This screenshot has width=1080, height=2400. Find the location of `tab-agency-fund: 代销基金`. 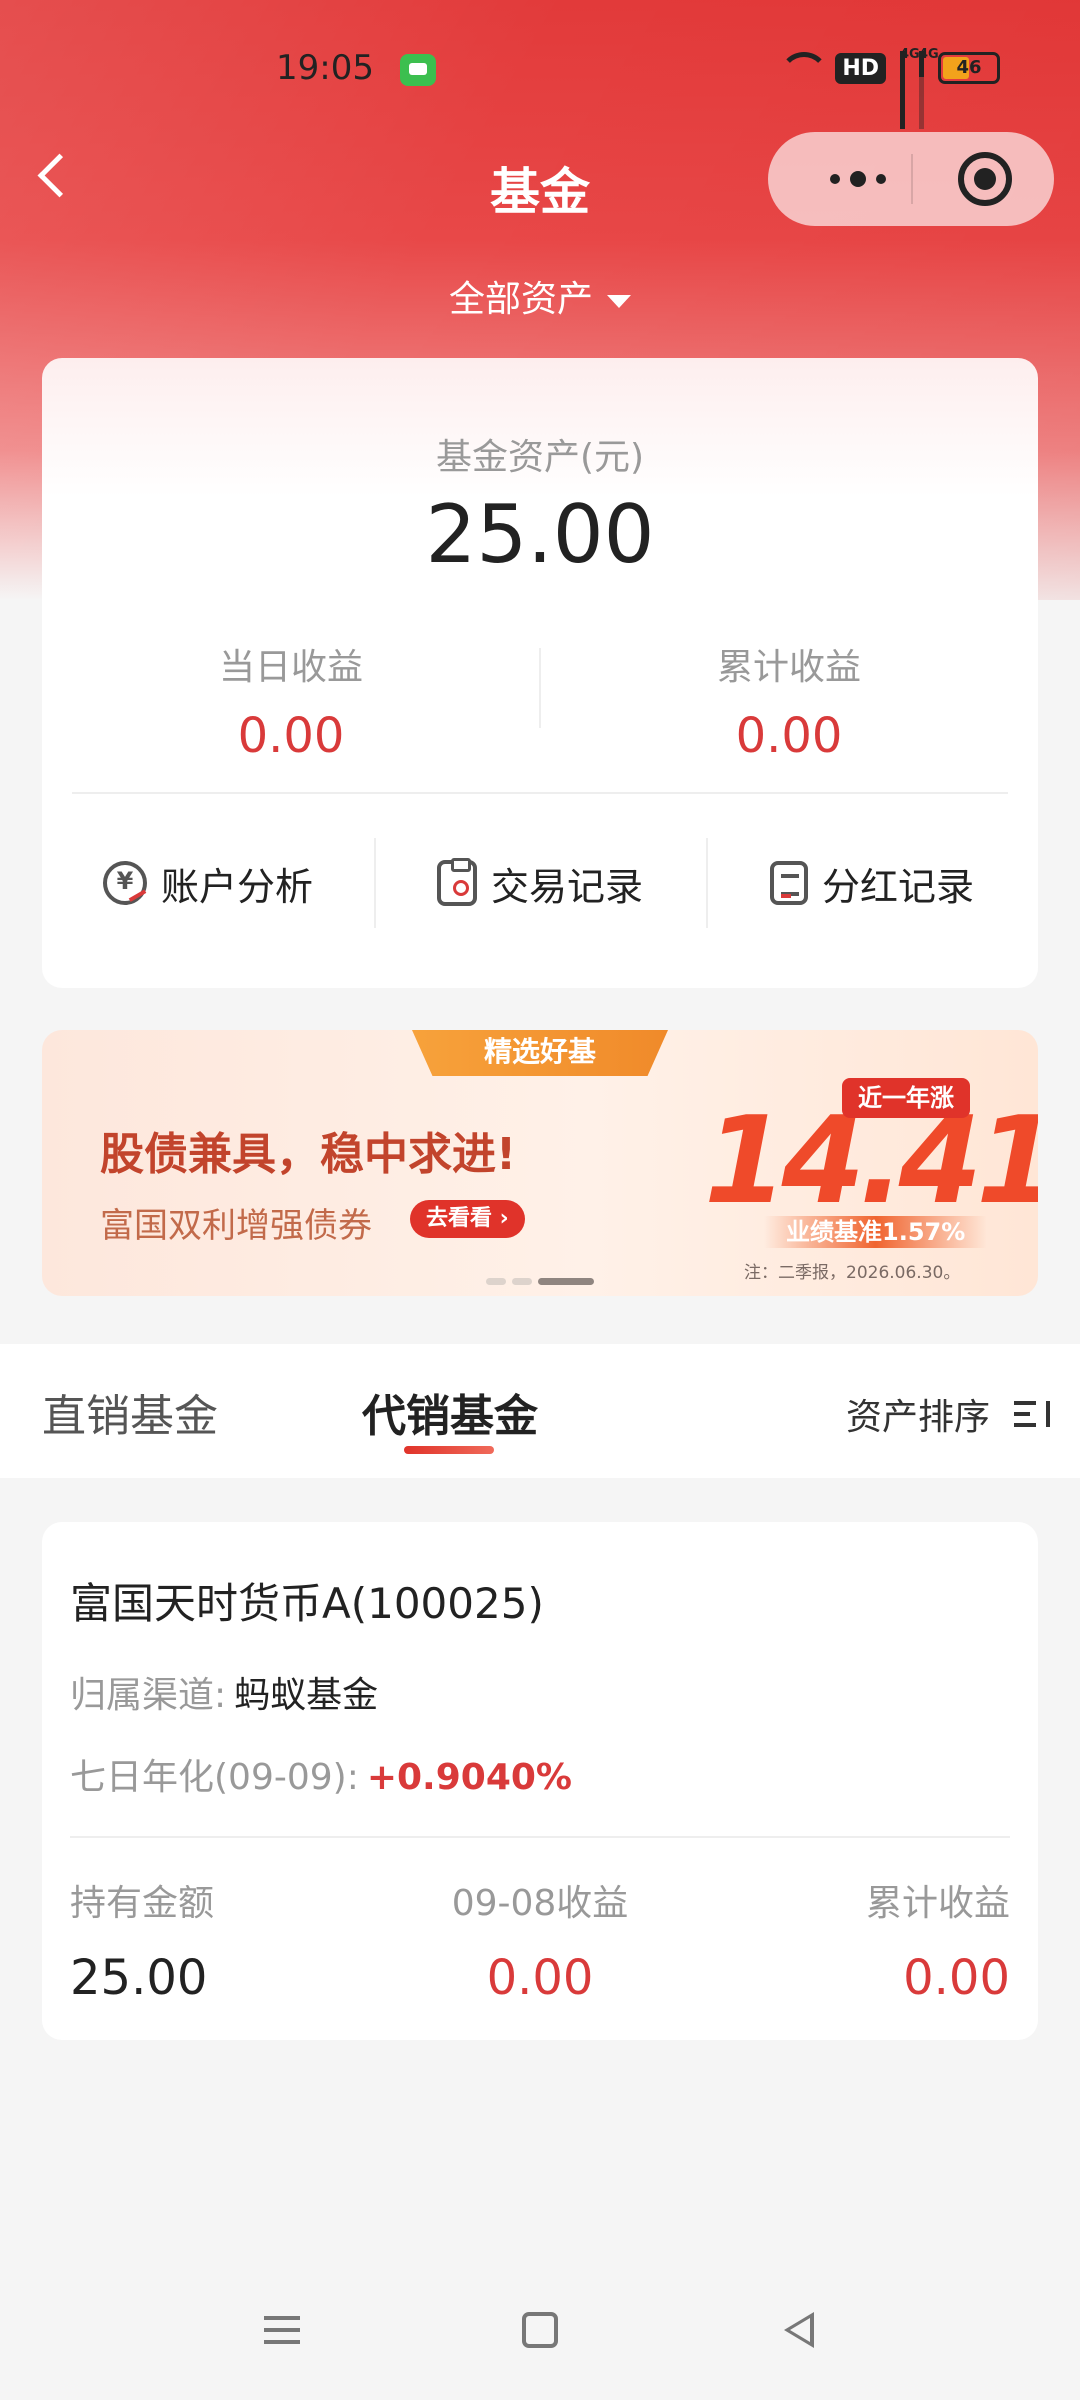

tab-agency-fund: 代销基金 is located at coordinates (450, 1412).